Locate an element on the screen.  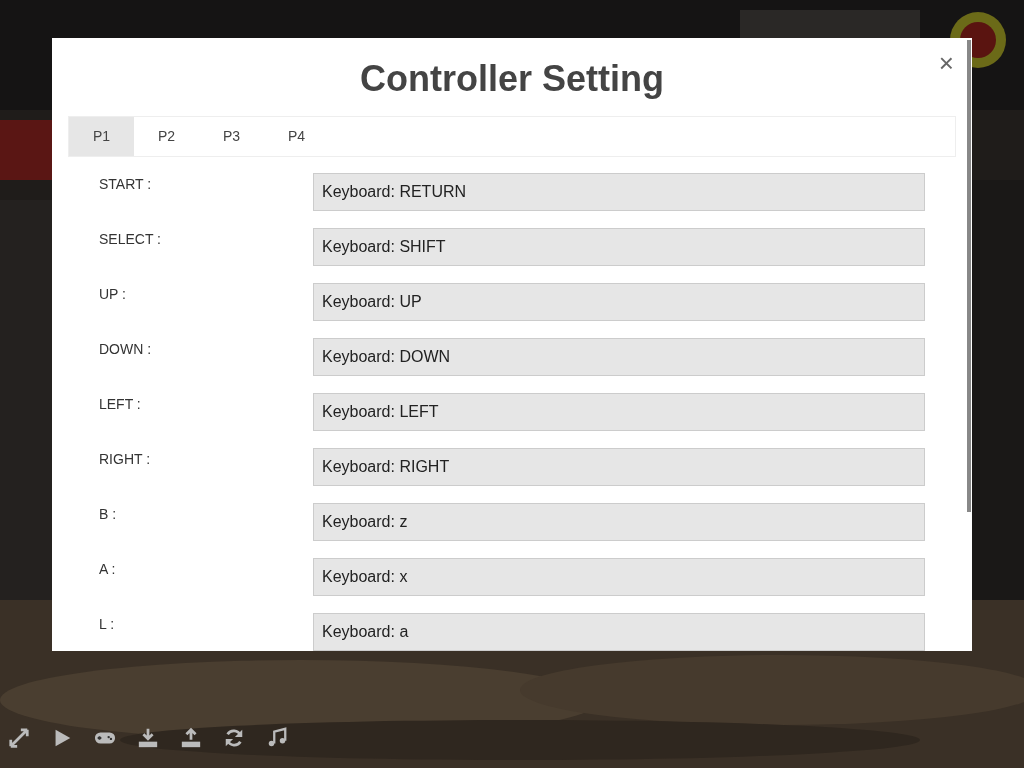
key-field: Keyboard: DOWN is located at coordinates (619, 357).